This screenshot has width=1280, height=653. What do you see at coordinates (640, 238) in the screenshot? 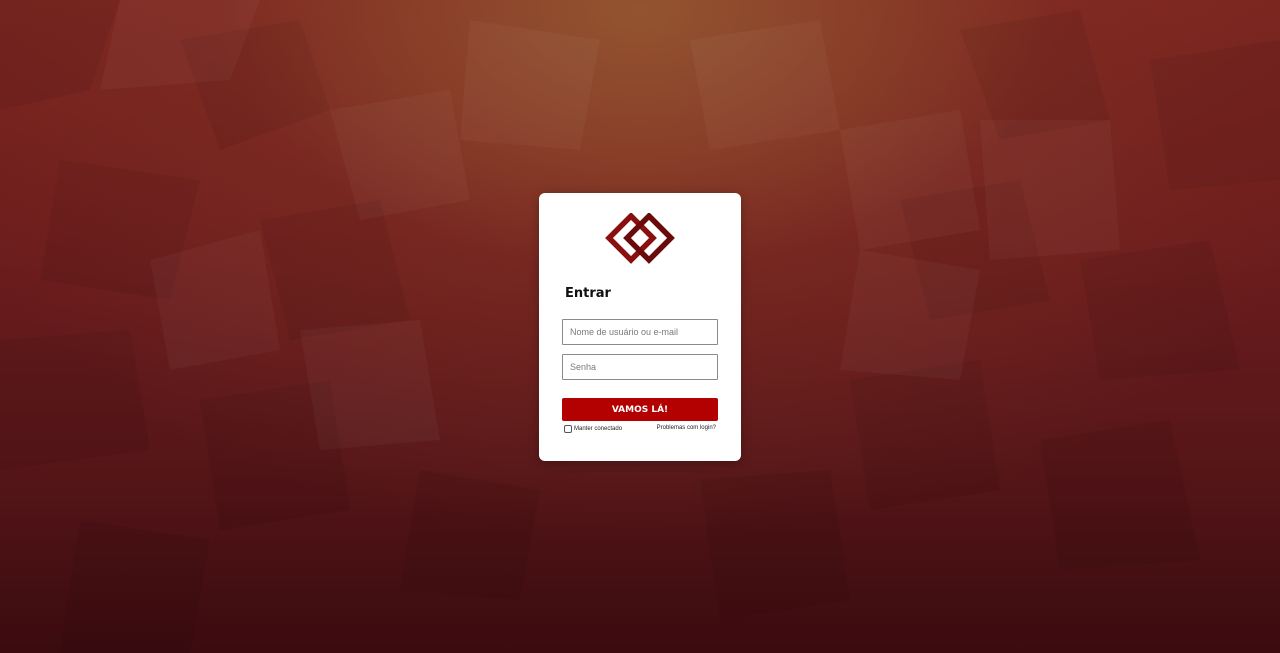
I see `interlocked-diamonds-logo-icon` at bounding box center [640, 238].